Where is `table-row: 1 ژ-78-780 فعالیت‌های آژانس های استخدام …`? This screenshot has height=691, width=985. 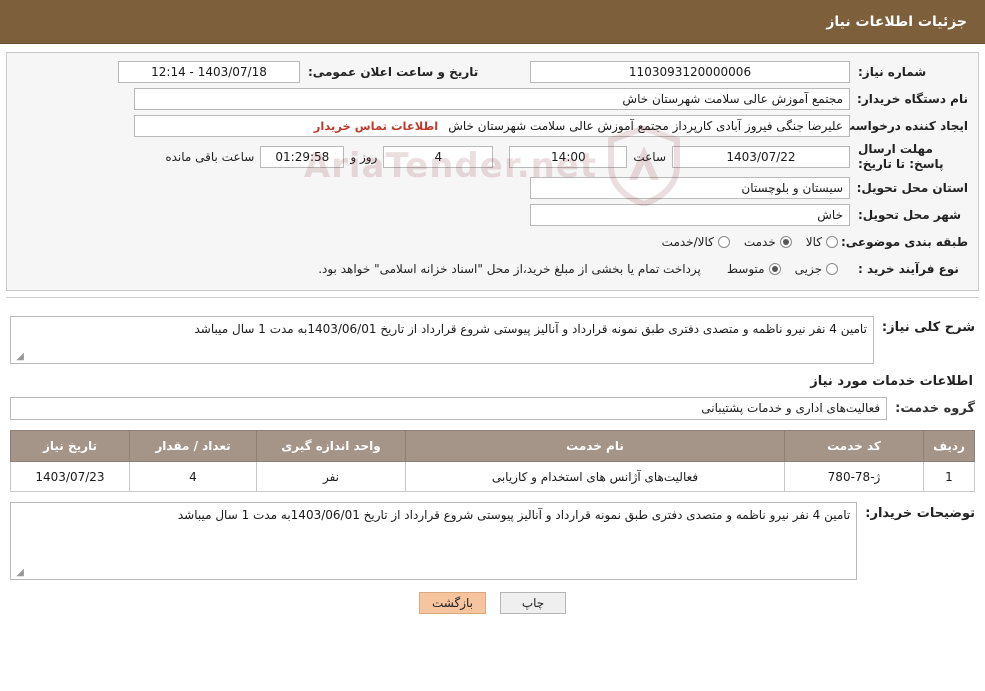 table-row: 1 ژ-78-780 فعالیت‌های آژانس های استخدام … is located at coordinates (492, 476).